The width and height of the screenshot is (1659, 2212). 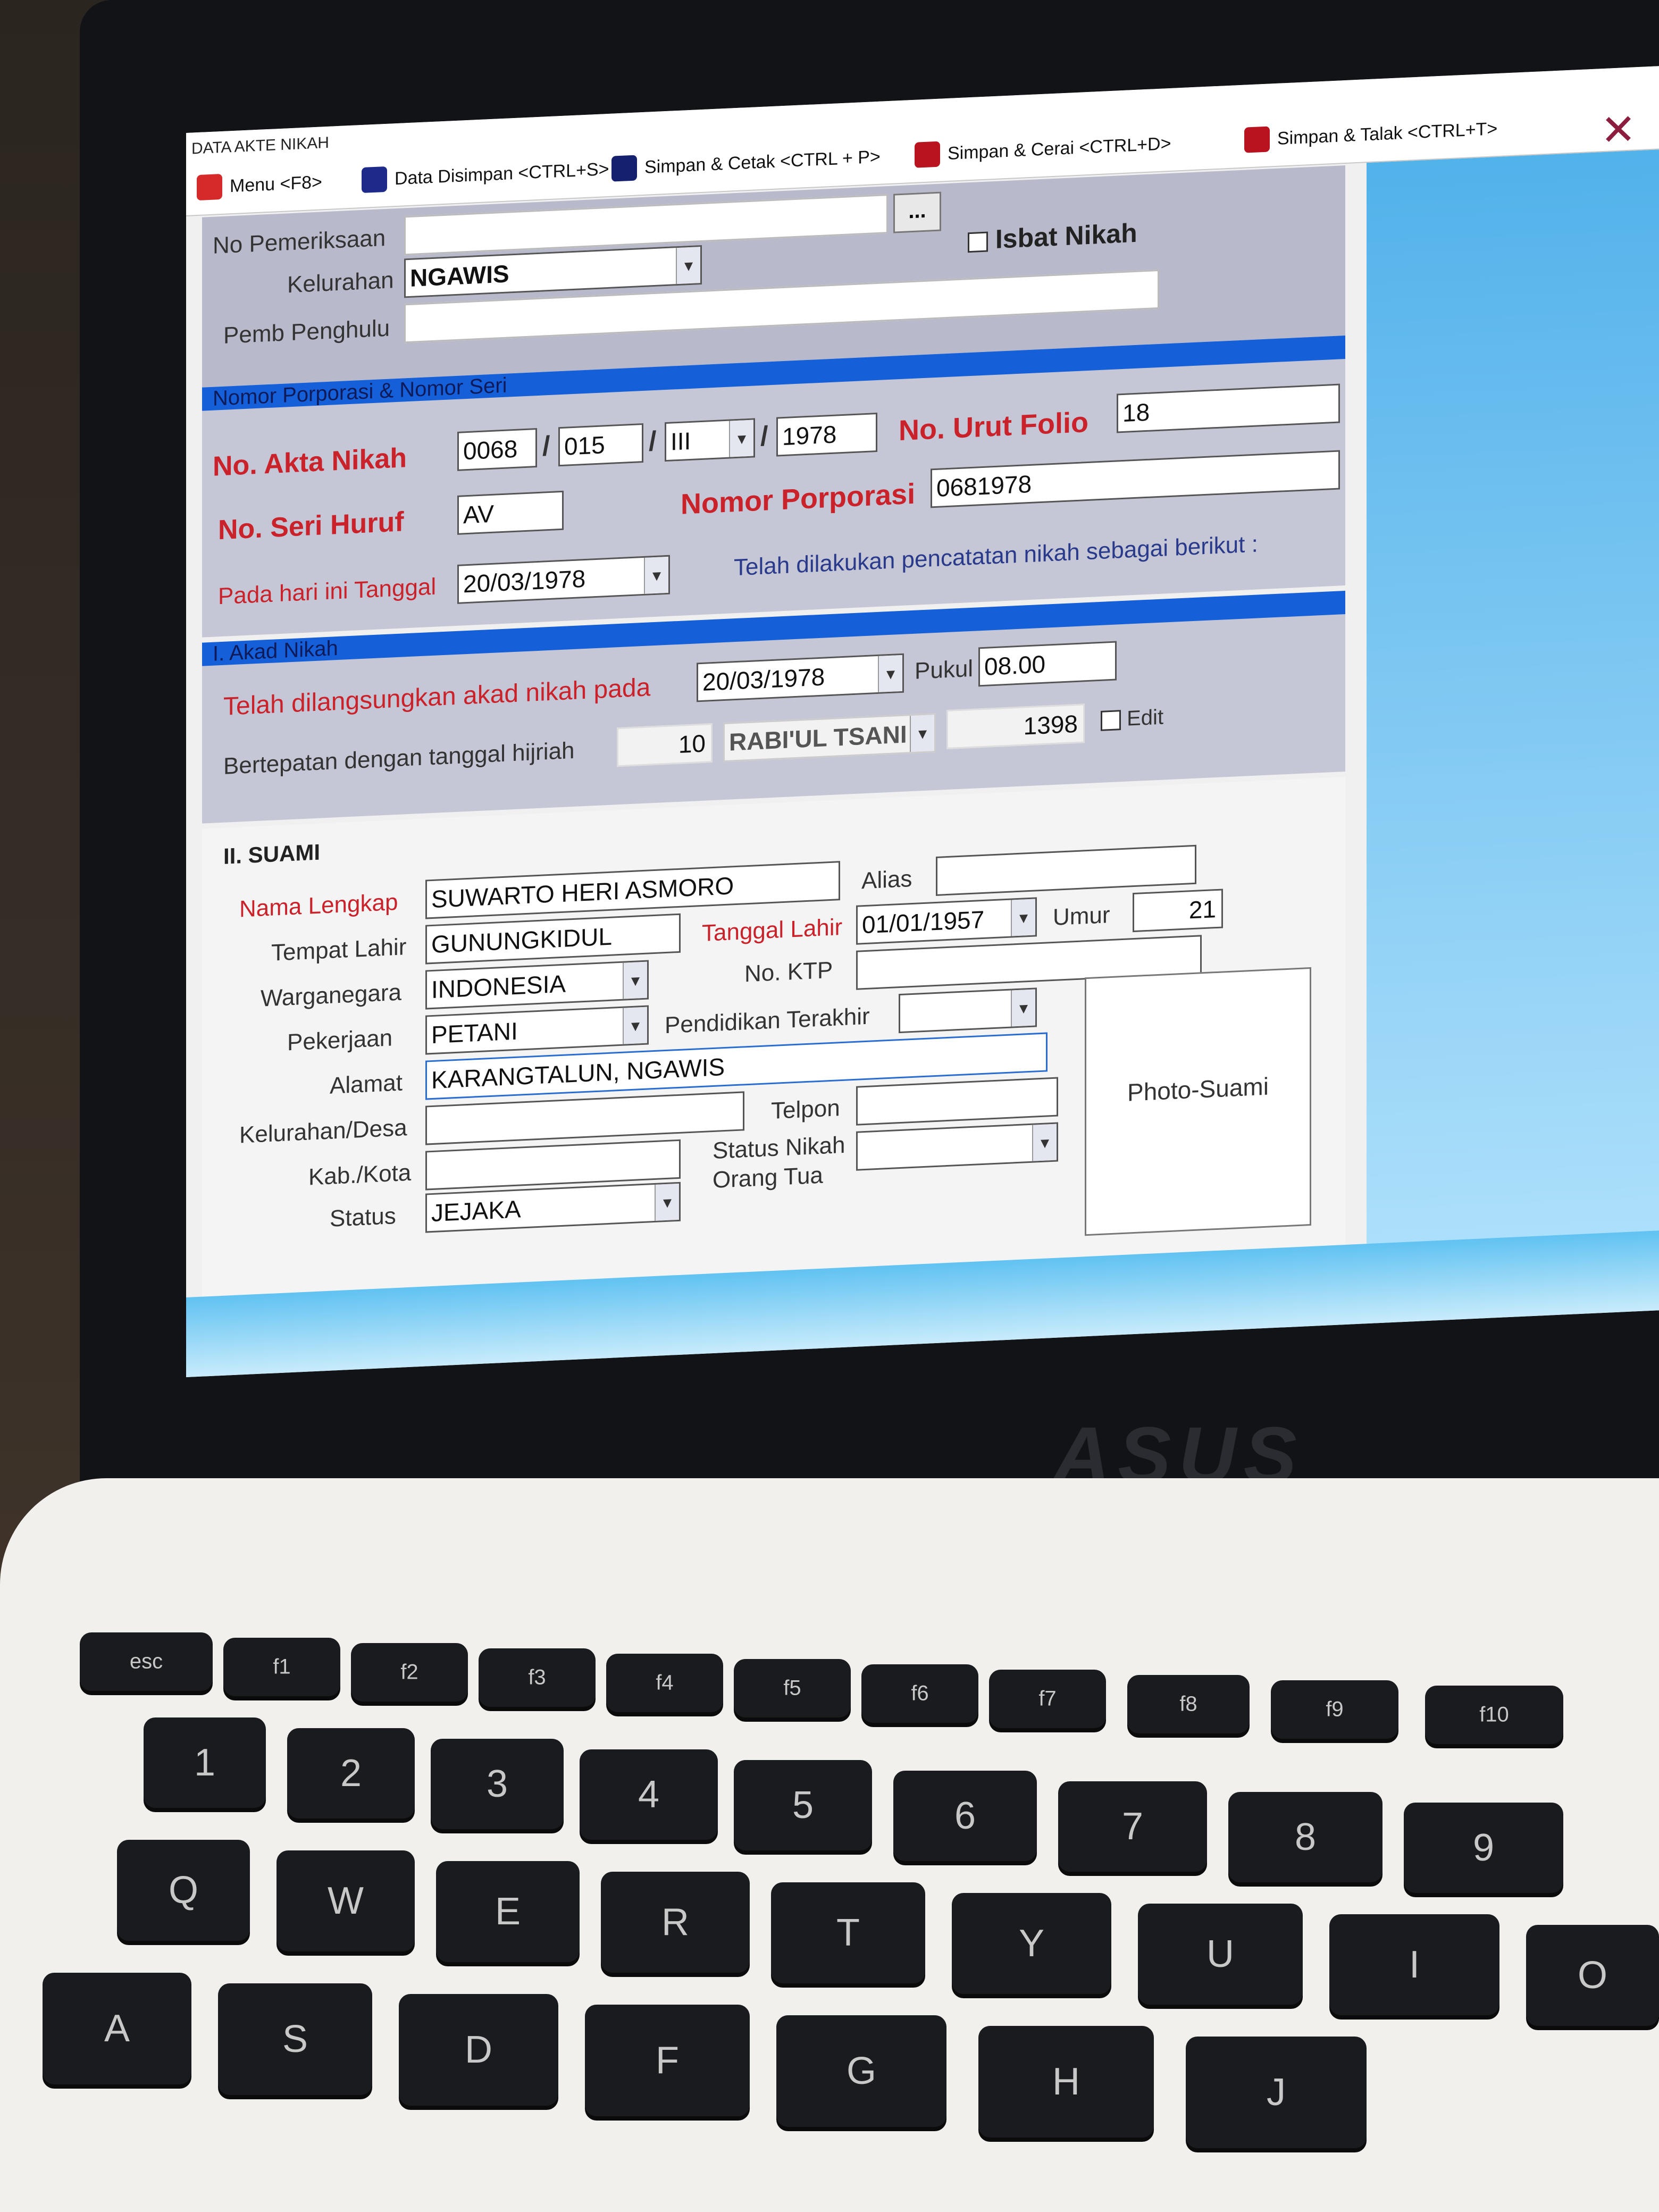 What do you see at coordinates (295, 2039) in the screenshot?
I see `key-s: S` at bounding box center [295, 2039].